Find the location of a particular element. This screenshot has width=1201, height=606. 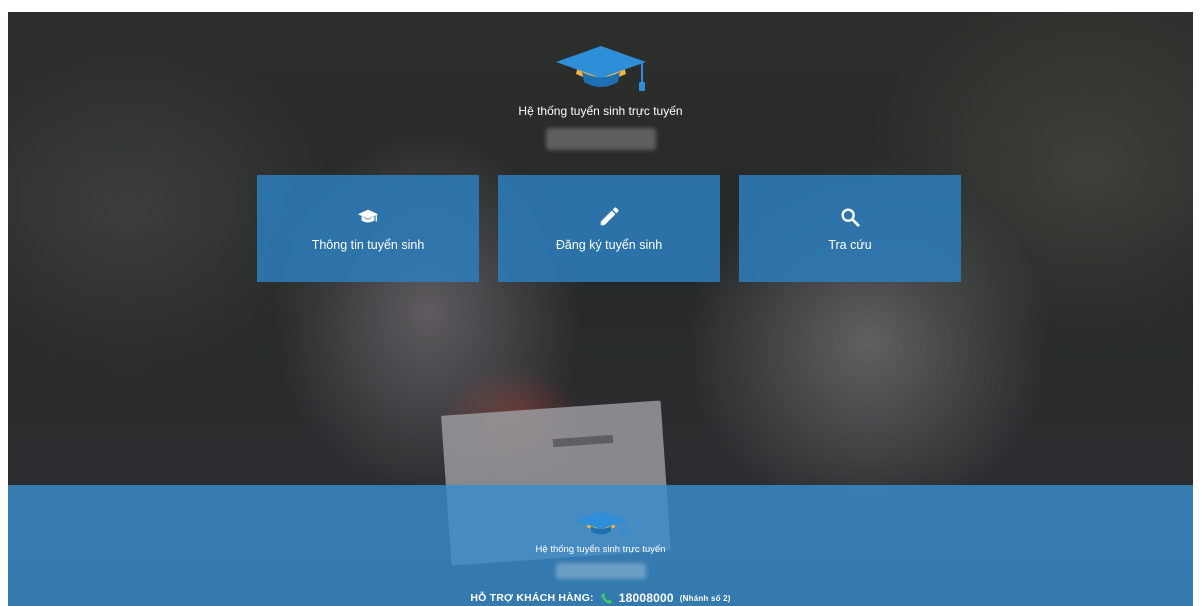

tile-register: Đăng ký tuyển sinh is located at coordinates (609, 228).